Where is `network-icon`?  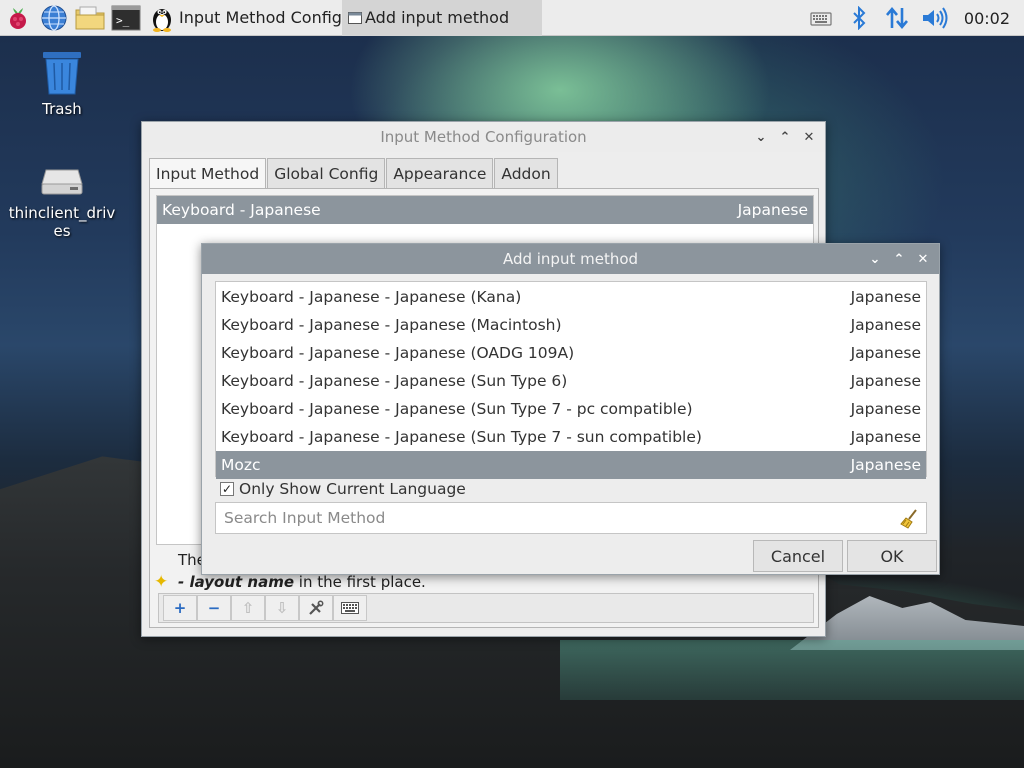
network-icon is located at coordinates (897, 18).